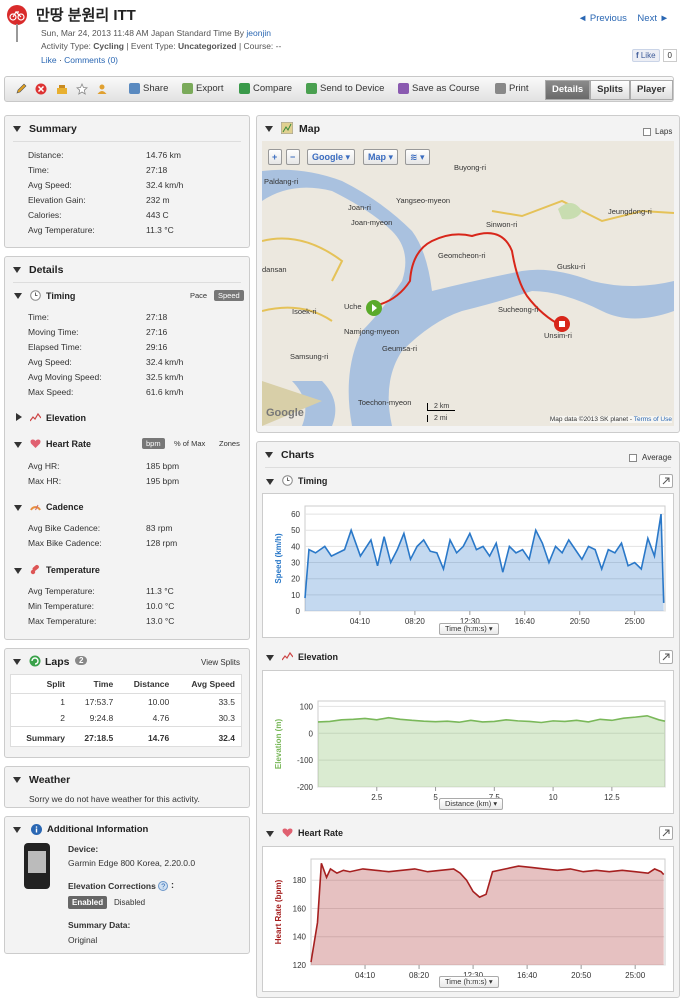 This screenshot has height=998, width=683. Describe the element at coordinates (519, 88) in the screenshot. I see `print-label: Print` at that location.